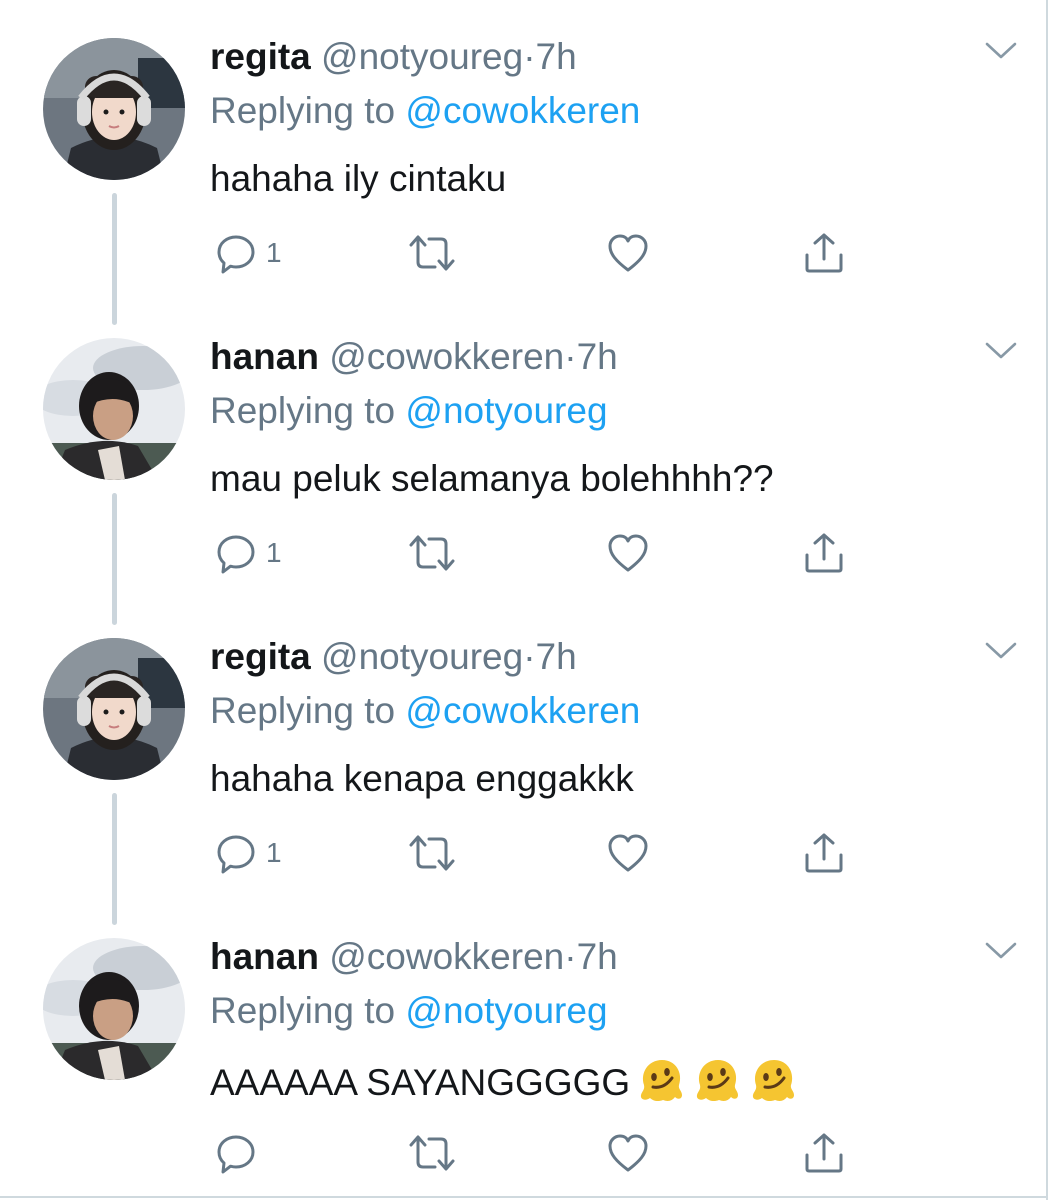  What do you see at coordinates (422, 778) in the screenshot?
I see `tweet-text: hahaha kenapa enggakkk` at bounding box center [422, 778].